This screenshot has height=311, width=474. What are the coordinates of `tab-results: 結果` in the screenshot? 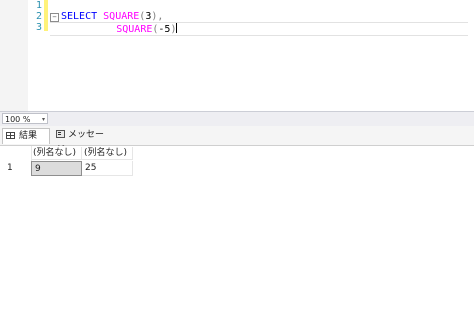 It's located at (26, 136).